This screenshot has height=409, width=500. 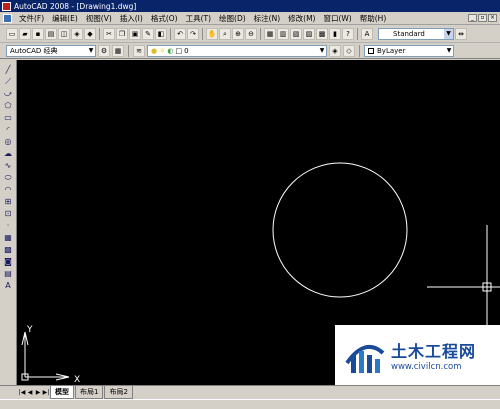 I want to click on revision-cloud-icon: ☁, so click(x=8, y=153).